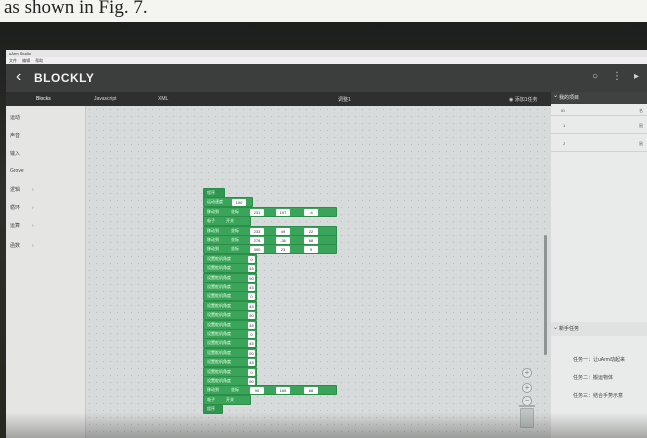 The width and height of the screenshot is (647, 438). What do you see at coordinates (257, 240) in the screenshot?
I see `block-value-field: 278` at bounding box center [257, 240].